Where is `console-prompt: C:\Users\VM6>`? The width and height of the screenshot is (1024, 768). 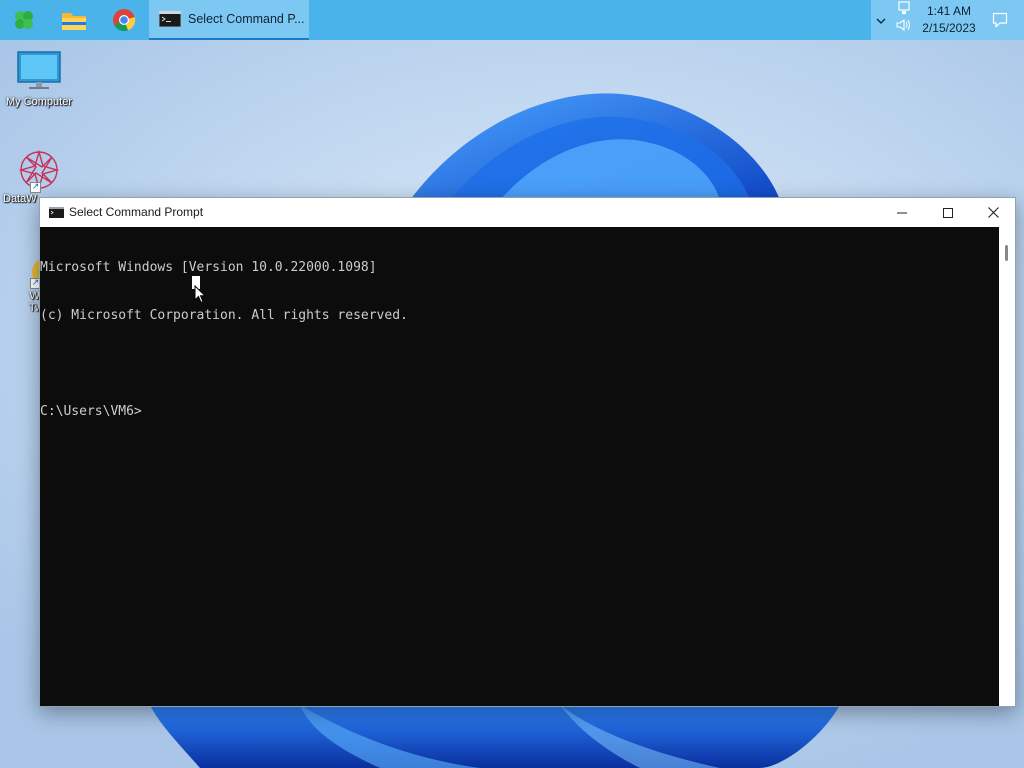 console-prompt: C:\Users\VM6> is located at coordinates (91, 411).